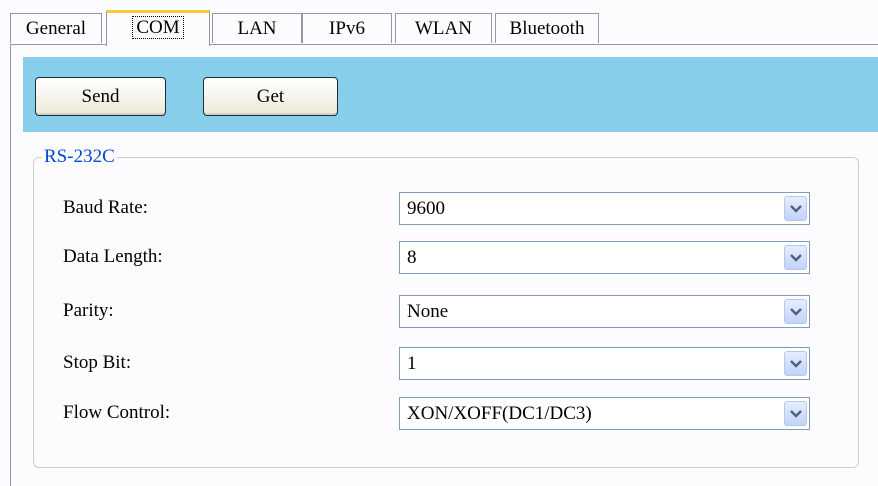 This screenshot has height=486, width=878. I want to click on tab-ipv6: IPv6, so click(347, 28).